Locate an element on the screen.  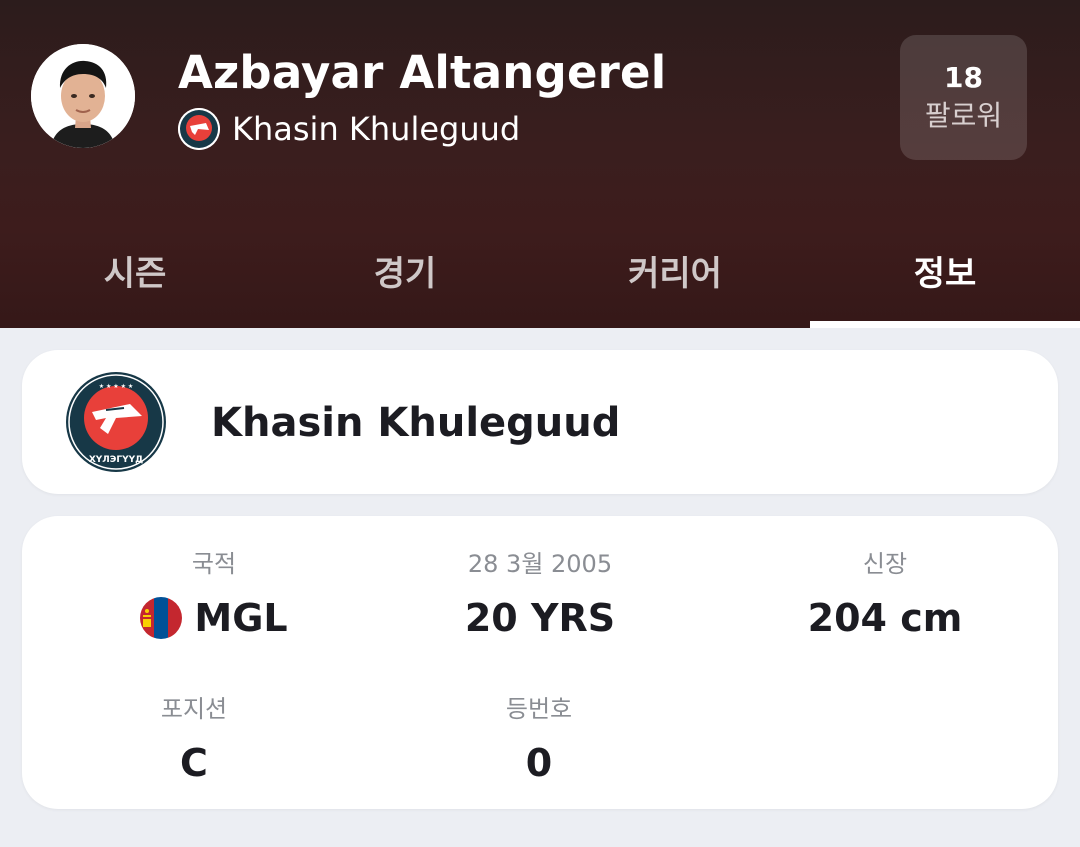
player-team-link: Khasin Khuleguud is located at coordinates (349, 129).